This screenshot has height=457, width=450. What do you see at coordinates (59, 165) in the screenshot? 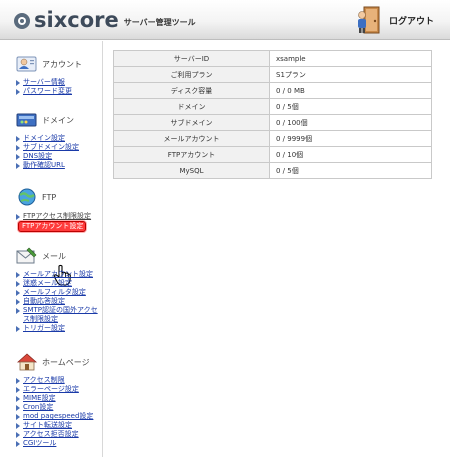
I see `sidebar-item-test-url: 動作確認URL` at bounding box center [59, 165].